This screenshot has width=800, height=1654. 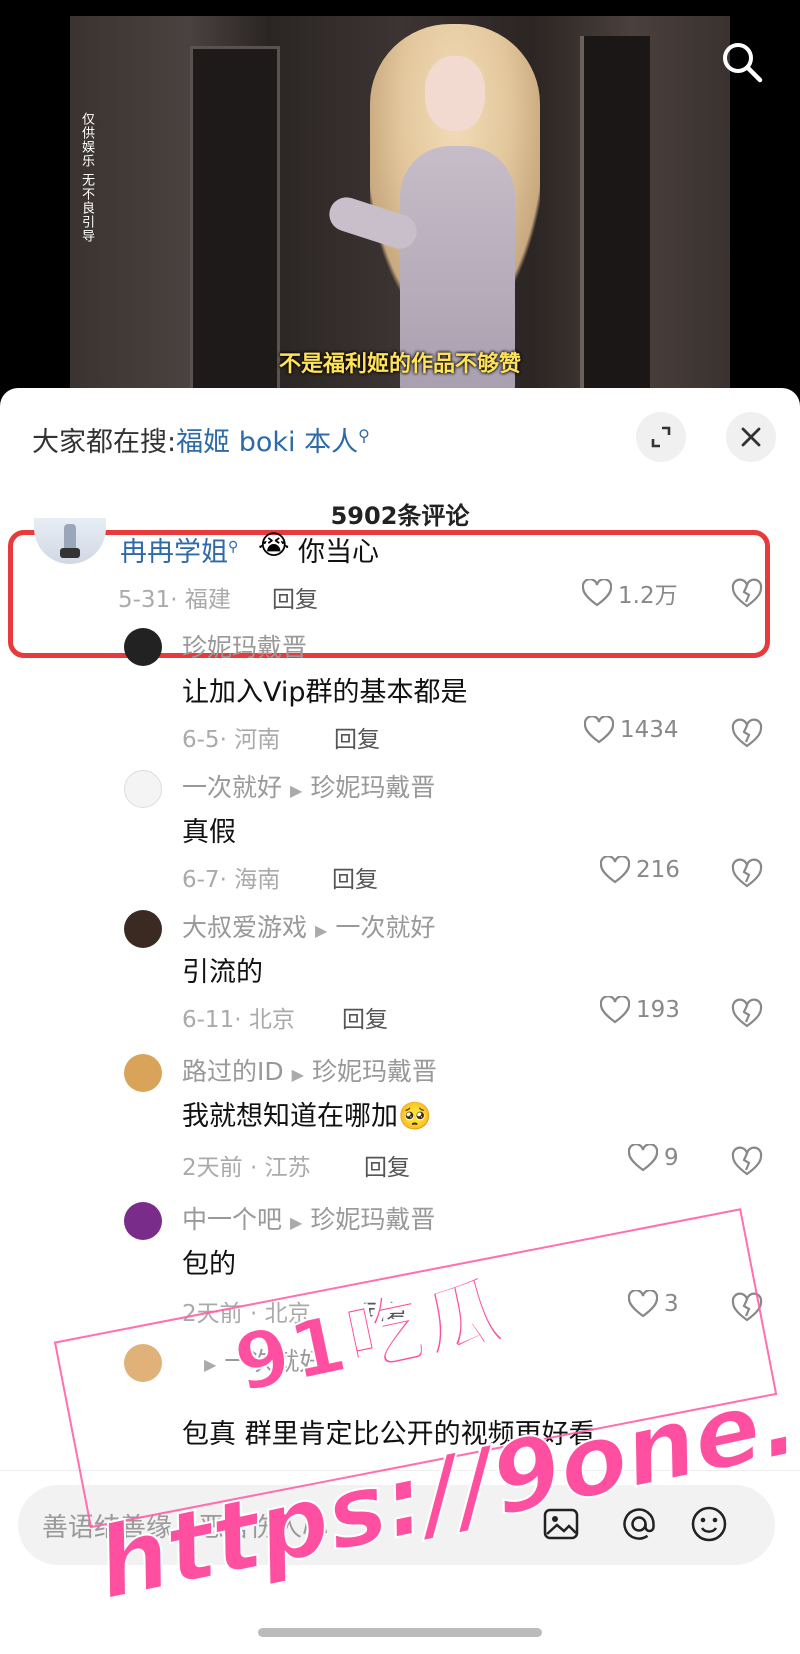 What do you see at coordinates (615, 216) in the screenshot?
I see `video-door-right` at bounding box center [615, 216].